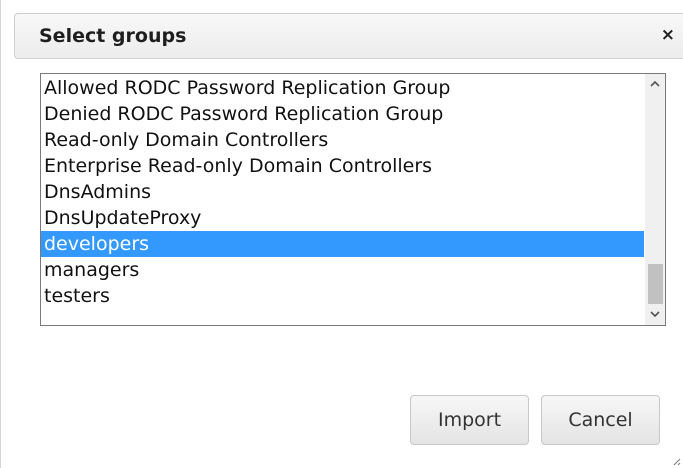 The height and width of the screenshot is (468, 683). What do you see at coordinates (668, 35) in the screenshot?
I see `close-icon: ×` at bounding box center [668, 35].